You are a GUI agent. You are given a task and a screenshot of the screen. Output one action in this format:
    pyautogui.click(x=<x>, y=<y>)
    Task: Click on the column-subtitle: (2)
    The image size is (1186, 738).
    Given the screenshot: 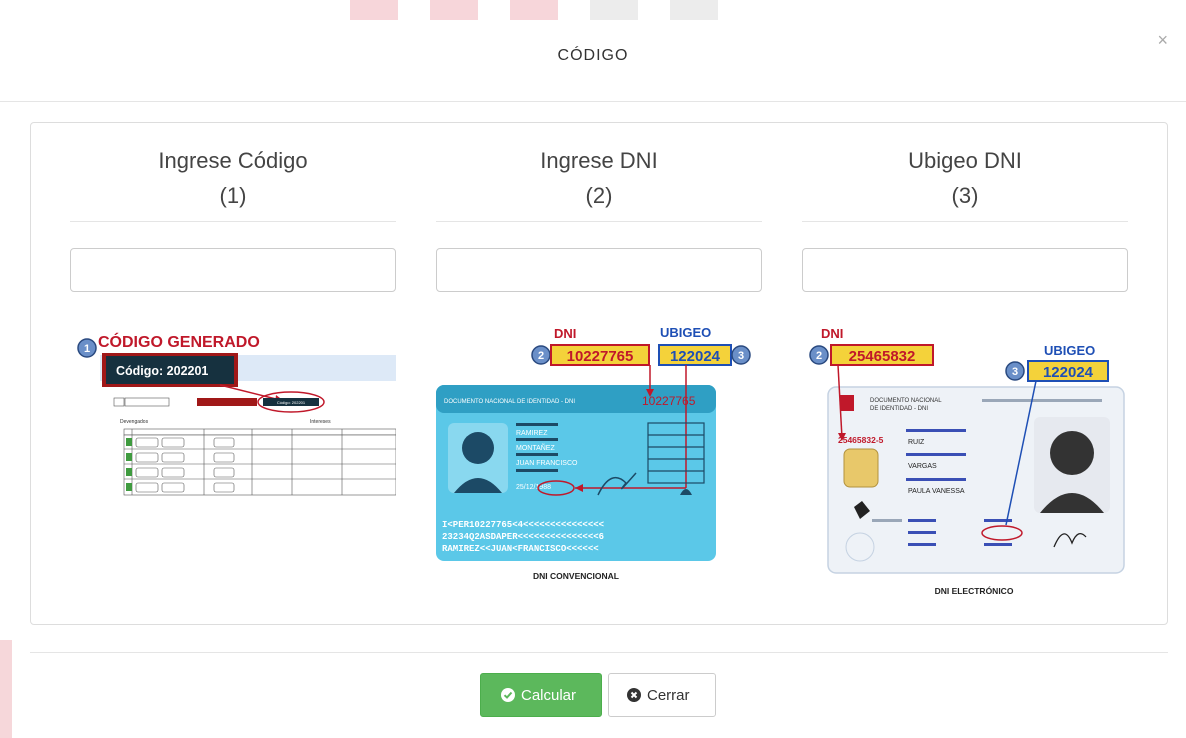 What is the action you would take?
    pyautogui.click(x=599, y=195)
    